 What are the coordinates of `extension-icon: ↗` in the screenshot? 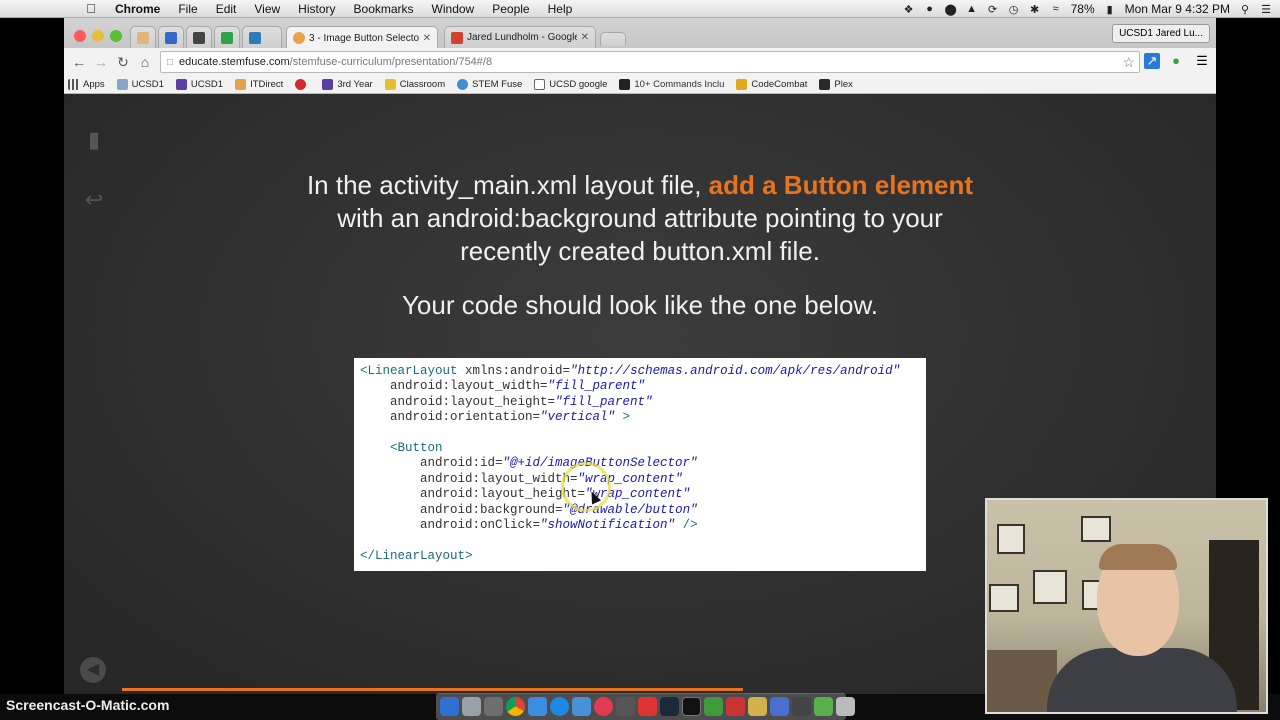 It's located at (1152, 61).